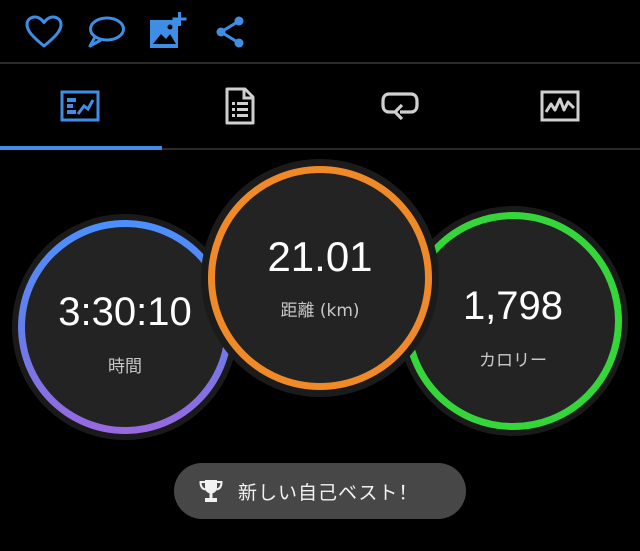 This screenshot has width=640, height=551. I want to click on tab-stats-summary, so click(80, 106).